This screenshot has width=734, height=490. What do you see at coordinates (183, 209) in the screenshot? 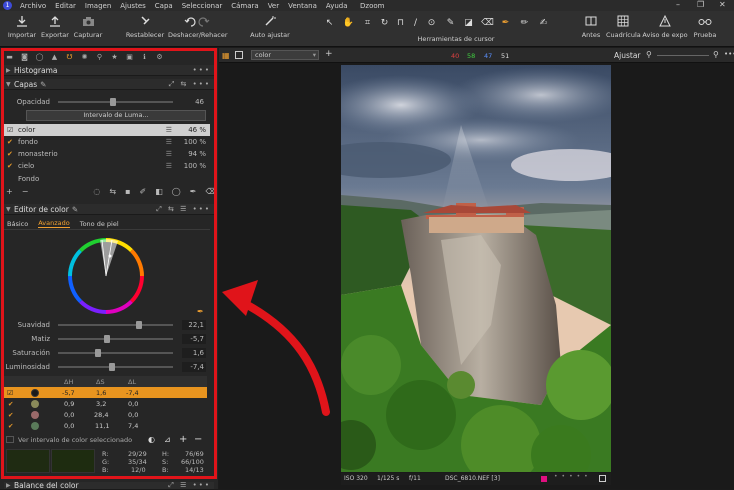
I see `editor-tools-icon: ⤢ ⇆ ☰ •••` at bounding box center [183, 209].